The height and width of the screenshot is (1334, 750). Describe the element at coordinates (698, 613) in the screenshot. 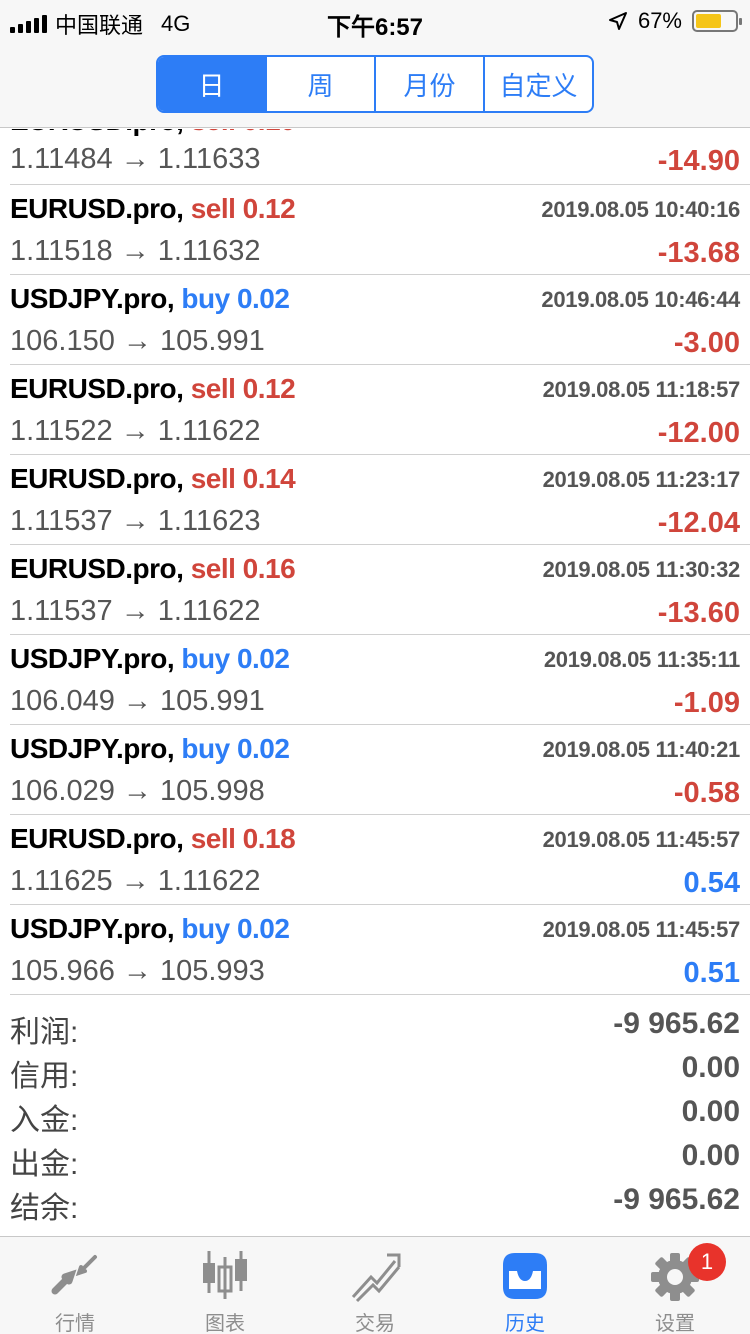

I see `deal-profit: -13.60` at that location.